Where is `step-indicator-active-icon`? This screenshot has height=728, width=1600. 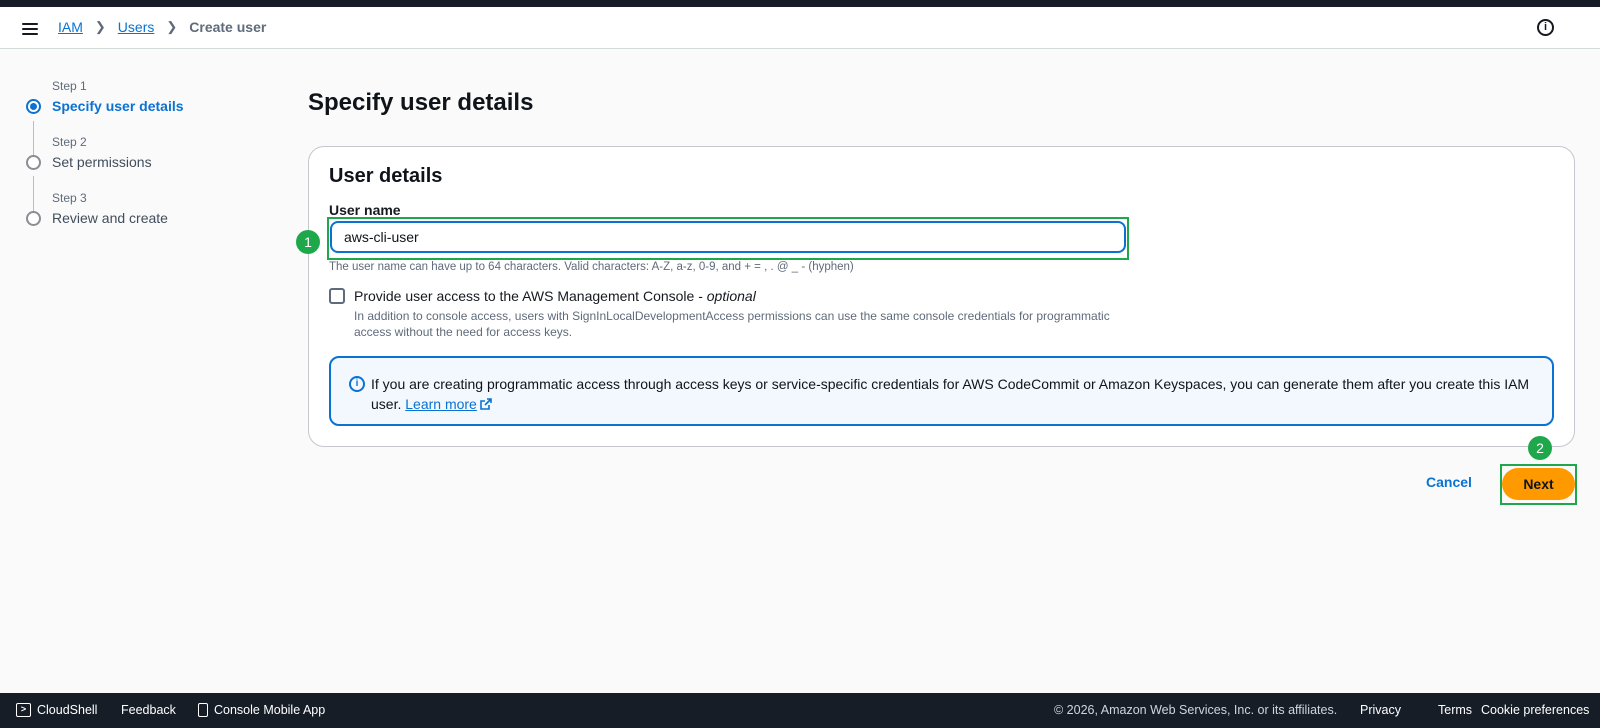 step-indicator-active-icon is located at coordinates (33, 106).